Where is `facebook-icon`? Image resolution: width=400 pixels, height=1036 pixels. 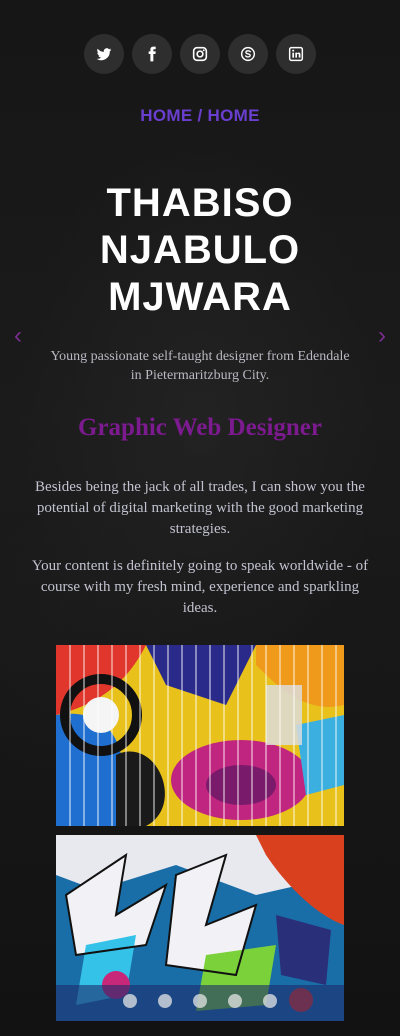
facebook-icon is located at coordinates (152, 54).